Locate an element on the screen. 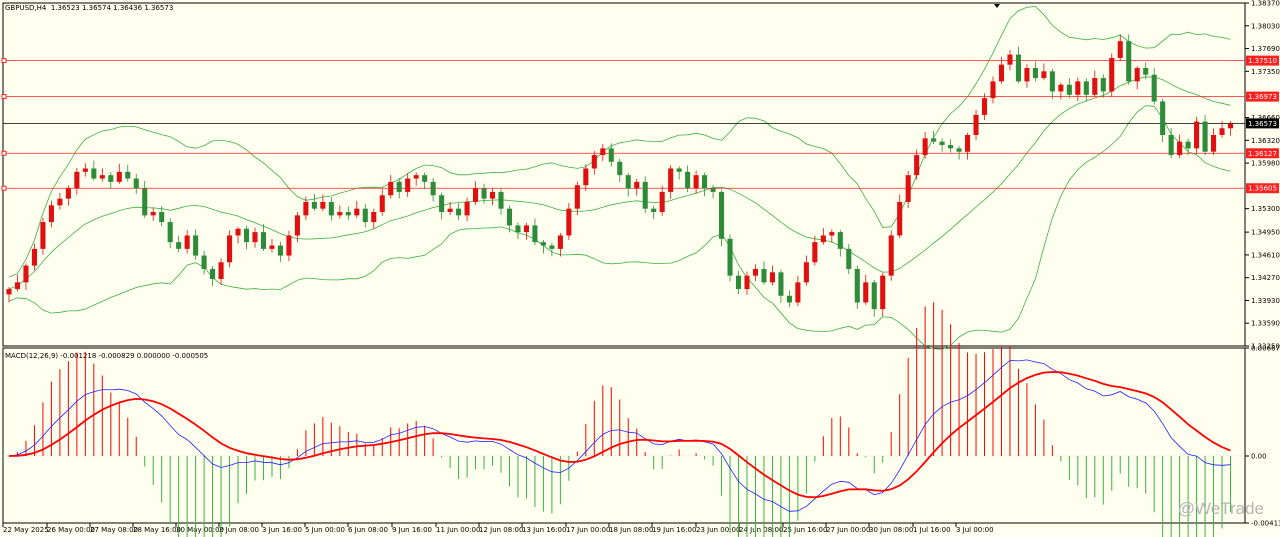 Image resolution: width=1280 pixels, height=537 pixels. time-tick-label: 19 Jun 16:00 is located at coordinates (674, 530).